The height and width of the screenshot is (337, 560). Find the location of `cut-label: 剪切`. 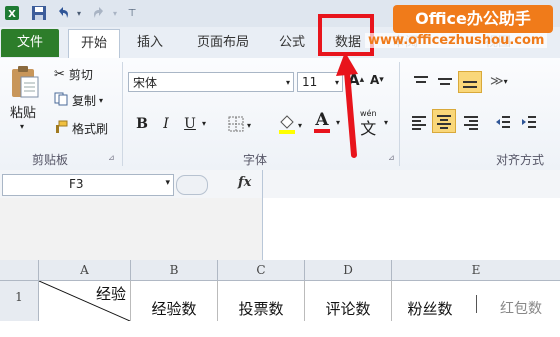

cut-label: 剪切 is located at coordinates (80, 75).